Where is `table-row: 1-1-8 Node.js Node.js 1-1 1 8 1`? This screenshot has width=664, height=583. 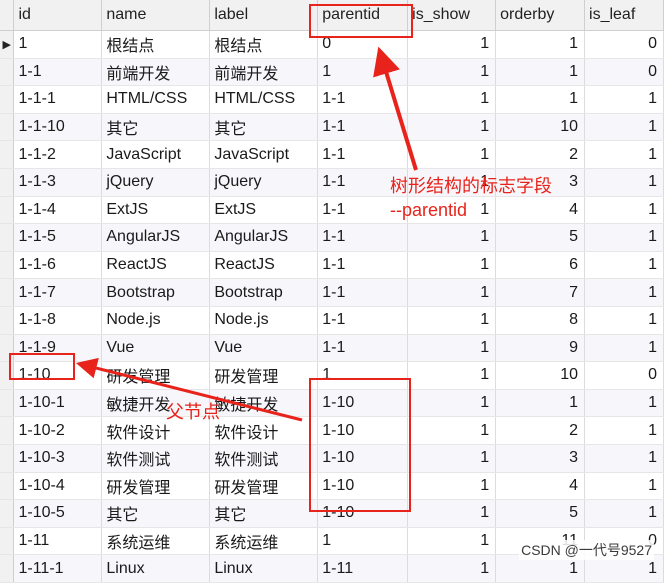
table-row: 1-1-8 Node.js Node.js 1-1 1 8 1 is located at coordinates (332, 320).